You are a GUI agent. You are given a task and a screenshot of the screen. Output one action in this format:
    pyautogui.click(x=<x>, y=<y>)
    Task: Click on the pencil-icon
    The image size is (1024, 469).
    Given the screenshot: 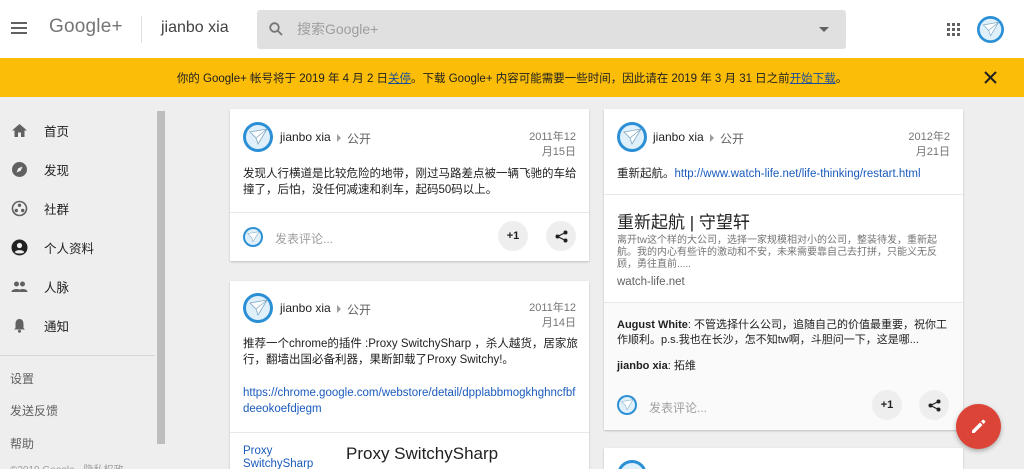 What is the action you would take?
    pyautogui.click(x=979, y=426)
    